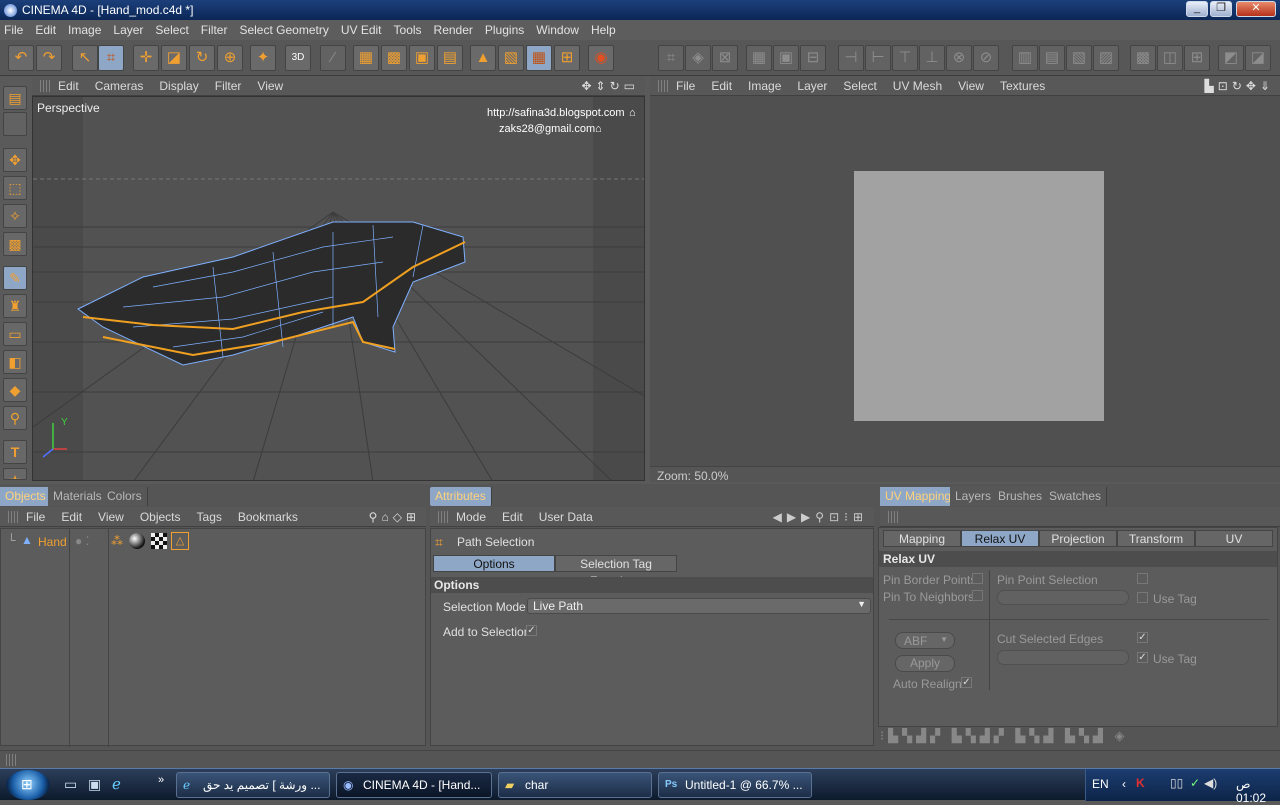 Image resolution: width=1280 pixels, height=805 pixels. Describe the element at coordinates (209, 517) in the screenshot. I see `obj-menu-tags: Tags` at that location.